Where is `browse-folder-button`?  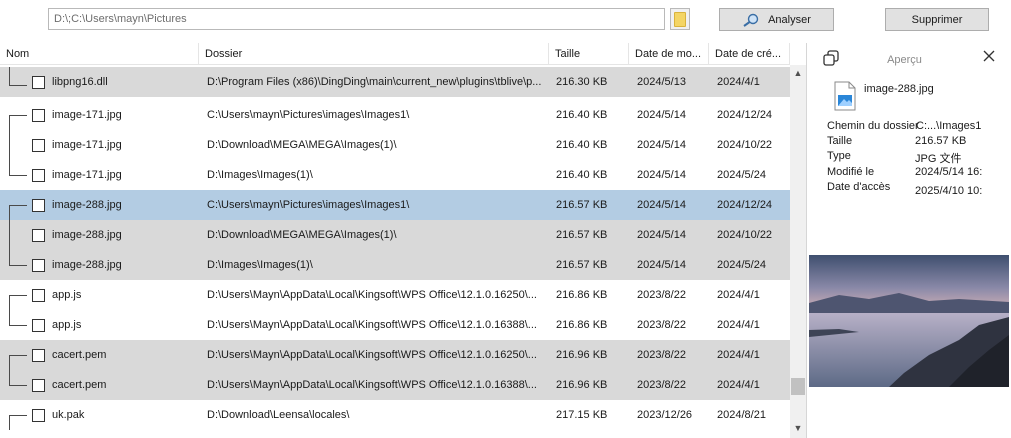
browse-folder-button is located at coordinates (680, 19).